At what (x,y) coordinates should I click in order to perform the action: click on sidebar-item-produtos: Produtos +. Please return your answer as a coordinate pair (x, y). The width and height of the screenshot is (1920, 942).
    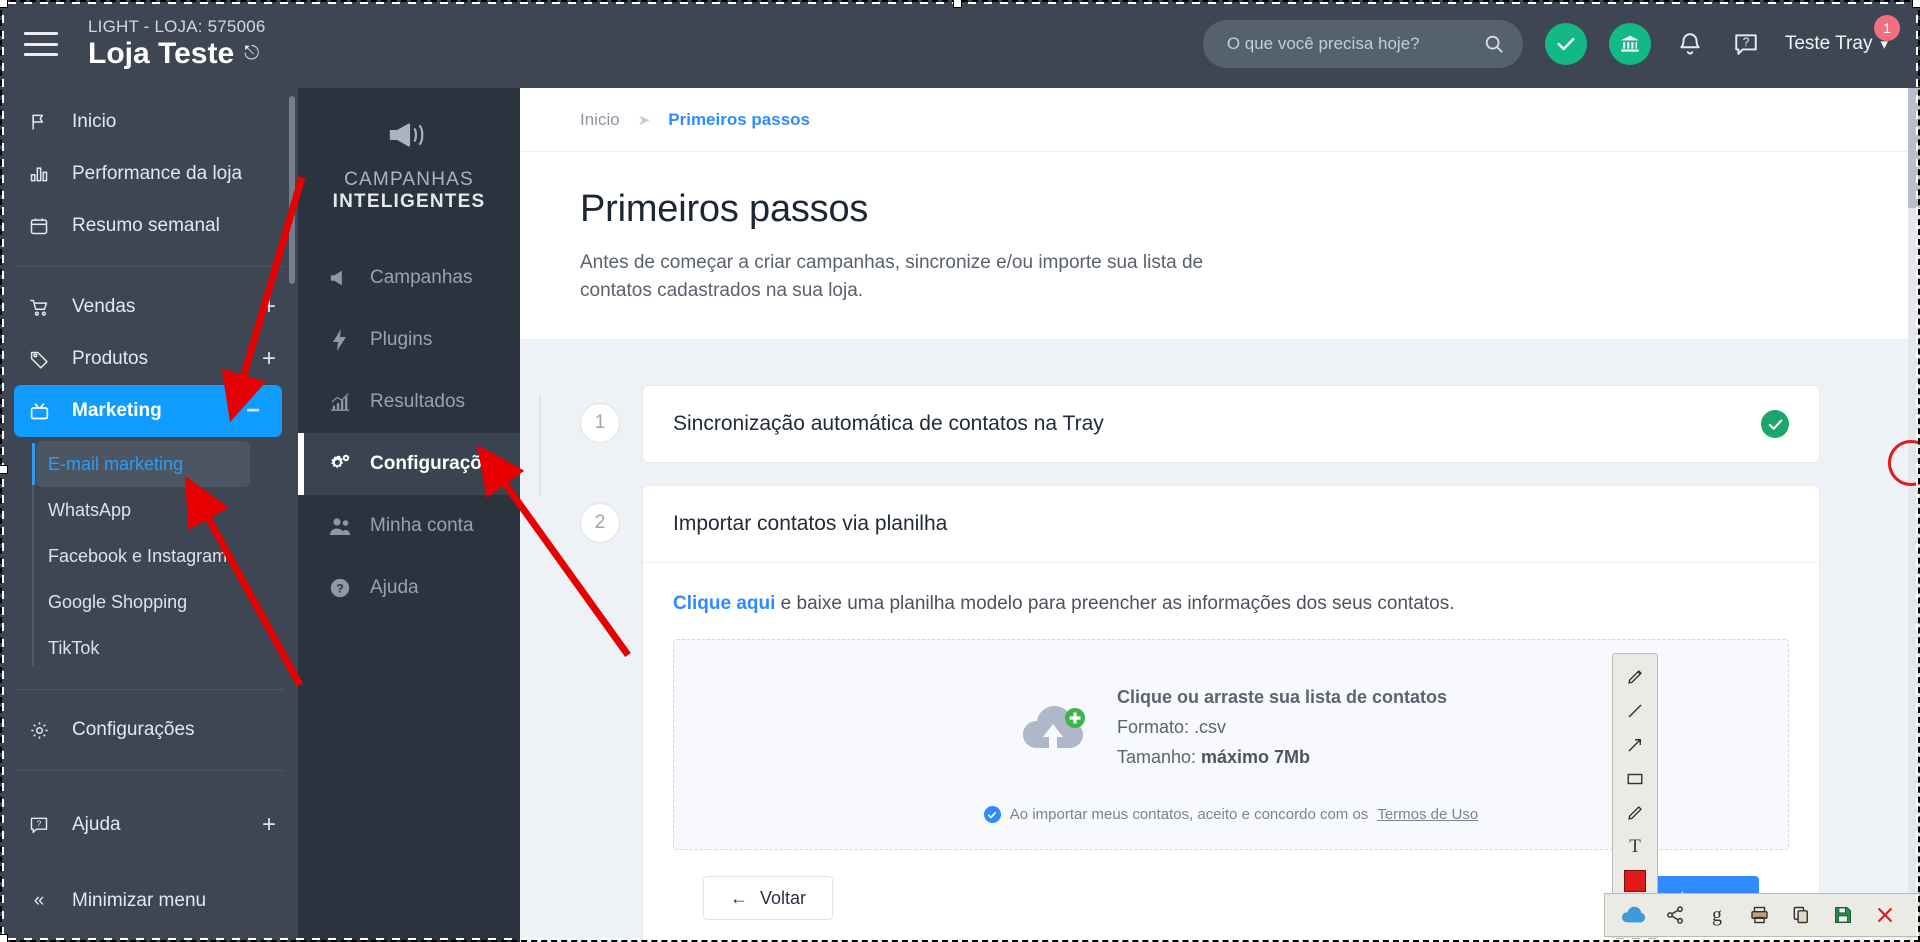
    Looking at the image, I should click on (149, 359).